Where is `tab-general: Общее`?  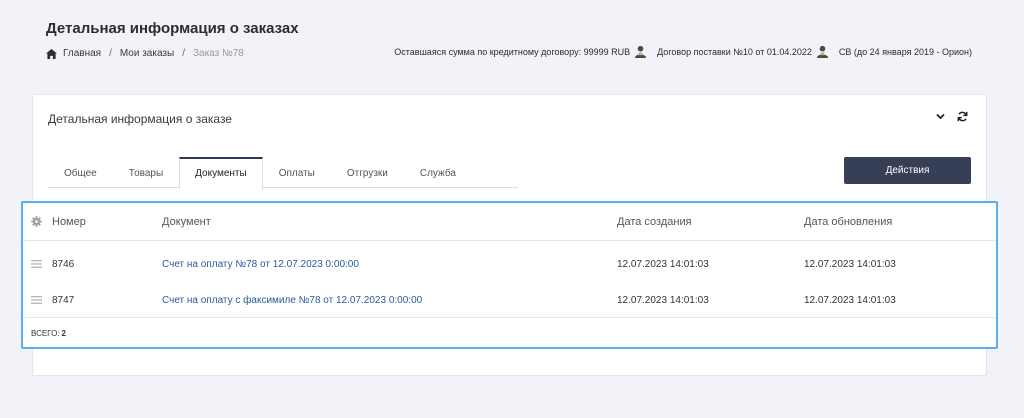 tab-general: Общее is located at coordinates (80, 172).